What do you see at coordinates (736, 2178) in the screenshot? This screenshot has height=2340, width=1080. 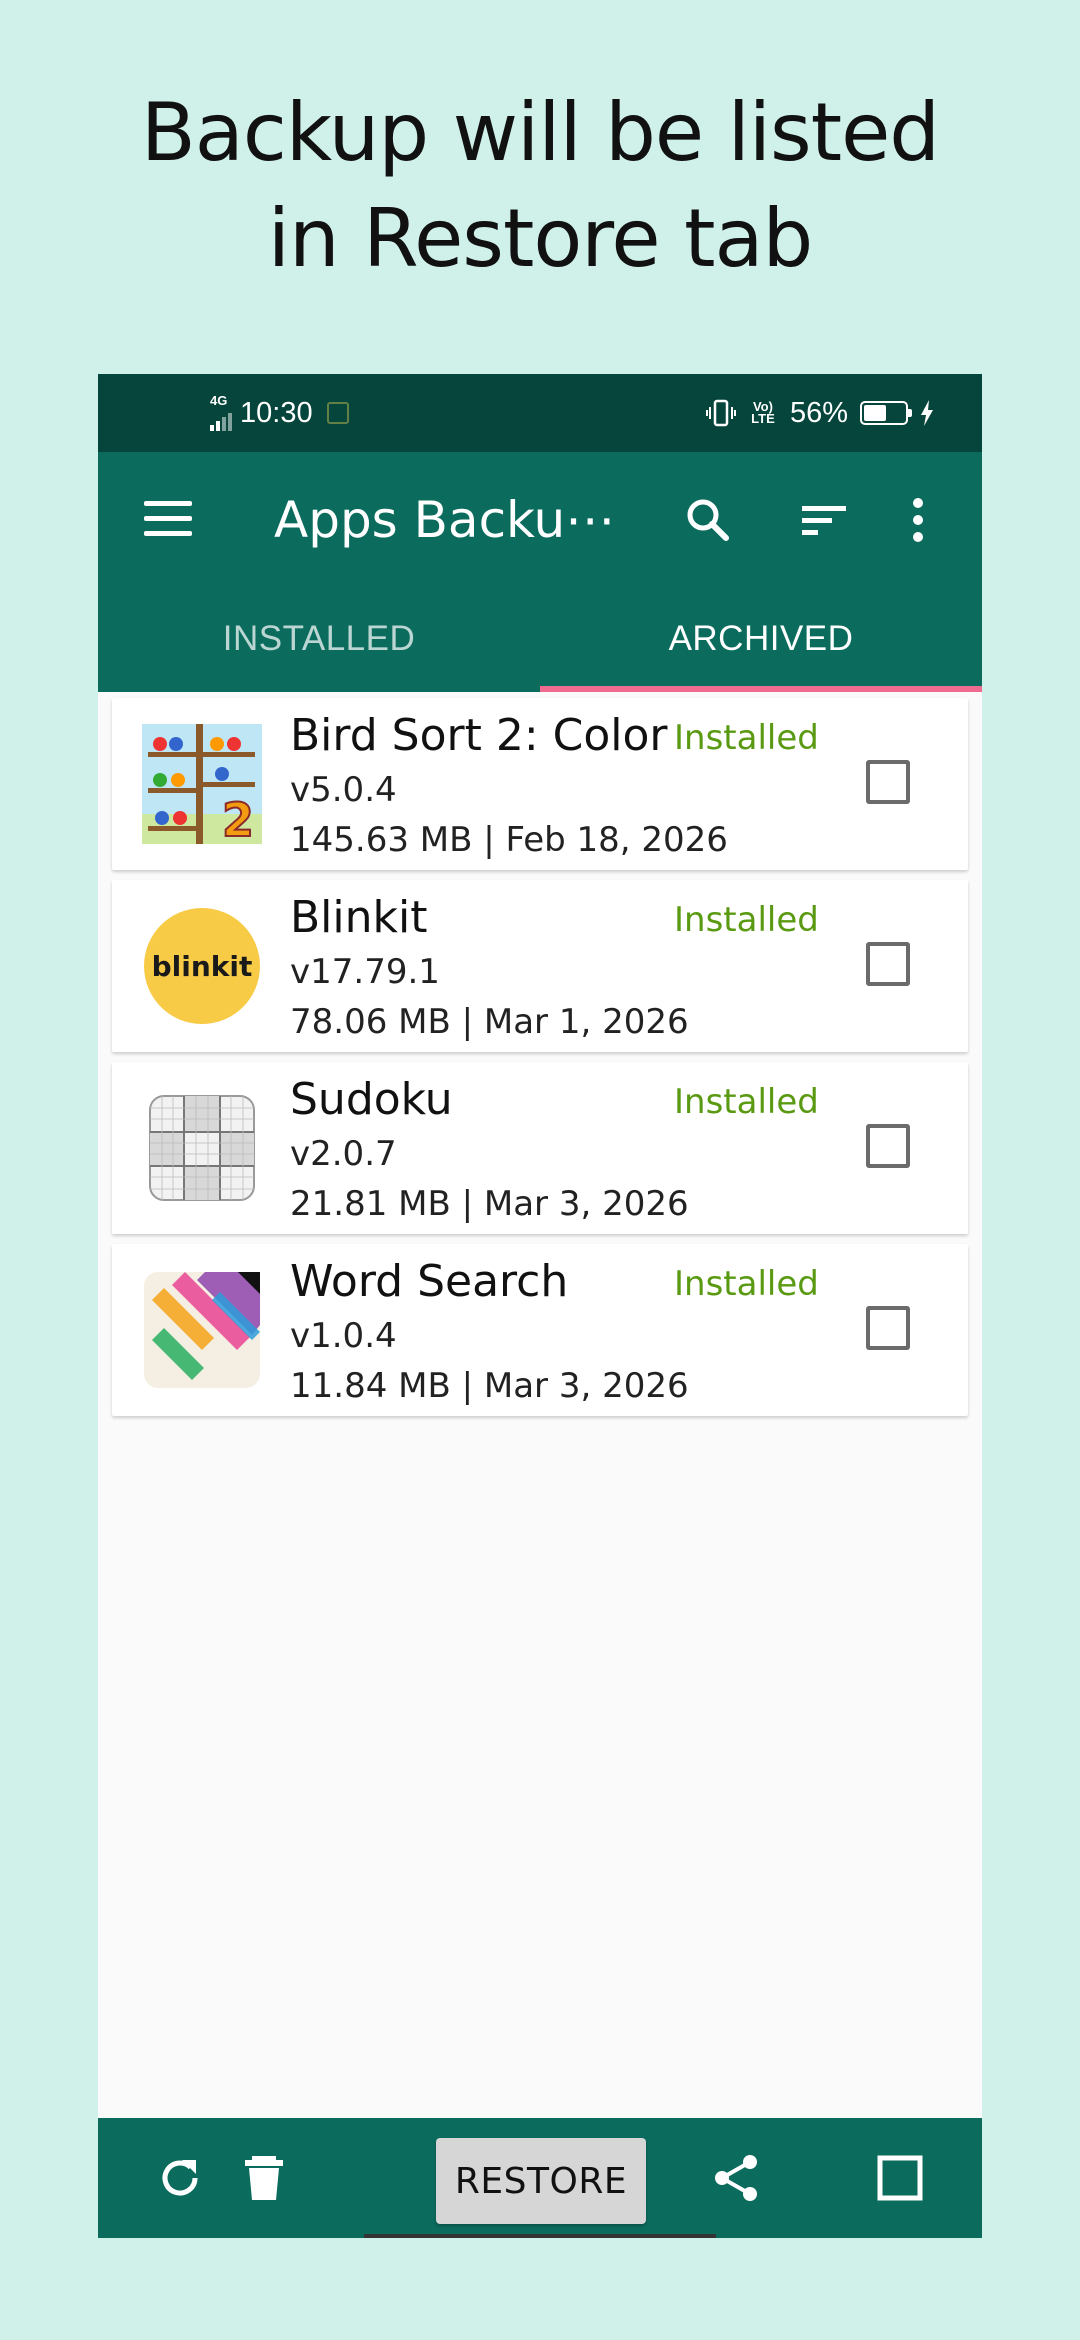 I see `share-icon` at bounding box center [736, 2178].